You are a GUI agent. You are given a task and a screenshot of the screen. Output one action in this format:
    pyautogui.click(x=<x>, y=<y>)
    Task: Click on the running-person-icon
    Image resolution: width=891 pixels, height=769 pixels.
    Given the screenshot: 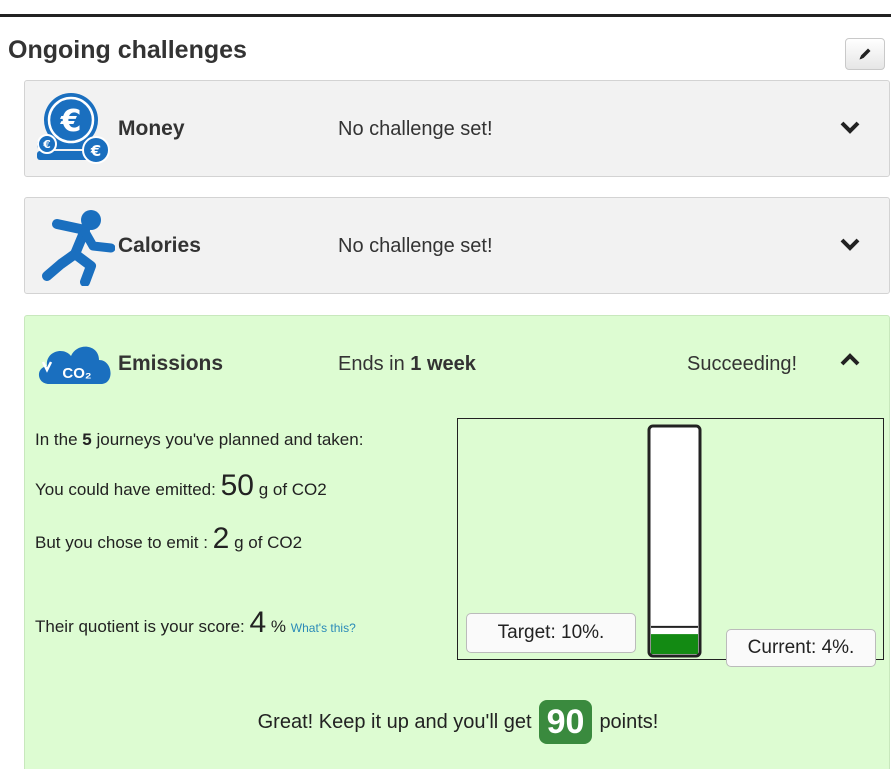 What is the action you would take?
    pyautogui.click(x=78, y=248)
    